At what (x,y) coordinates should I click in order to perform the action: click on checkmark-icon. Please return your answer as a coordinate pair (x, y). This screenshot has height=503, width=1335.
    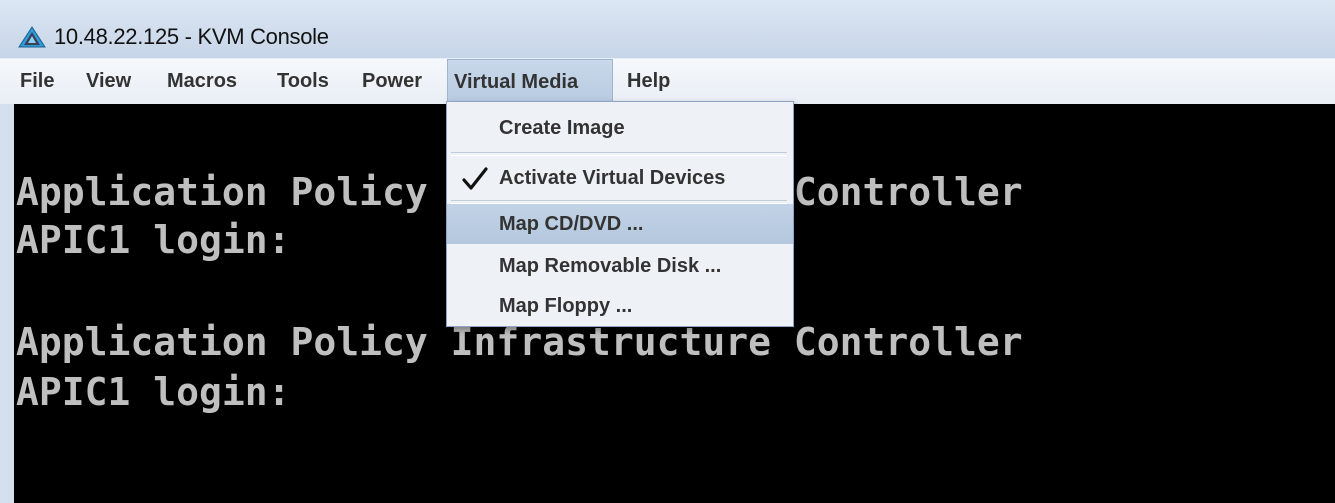
    Looking at the image, I should click on (475, 178).